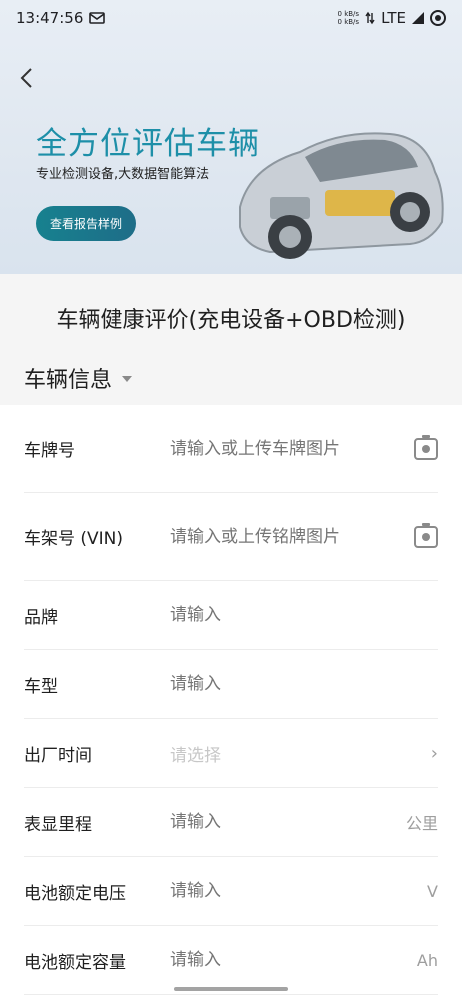 The image size is (462, 1001). Describe the element at coordinates (421, 823) in the screenshot. I see `mileage-unit: 公里` at that location.